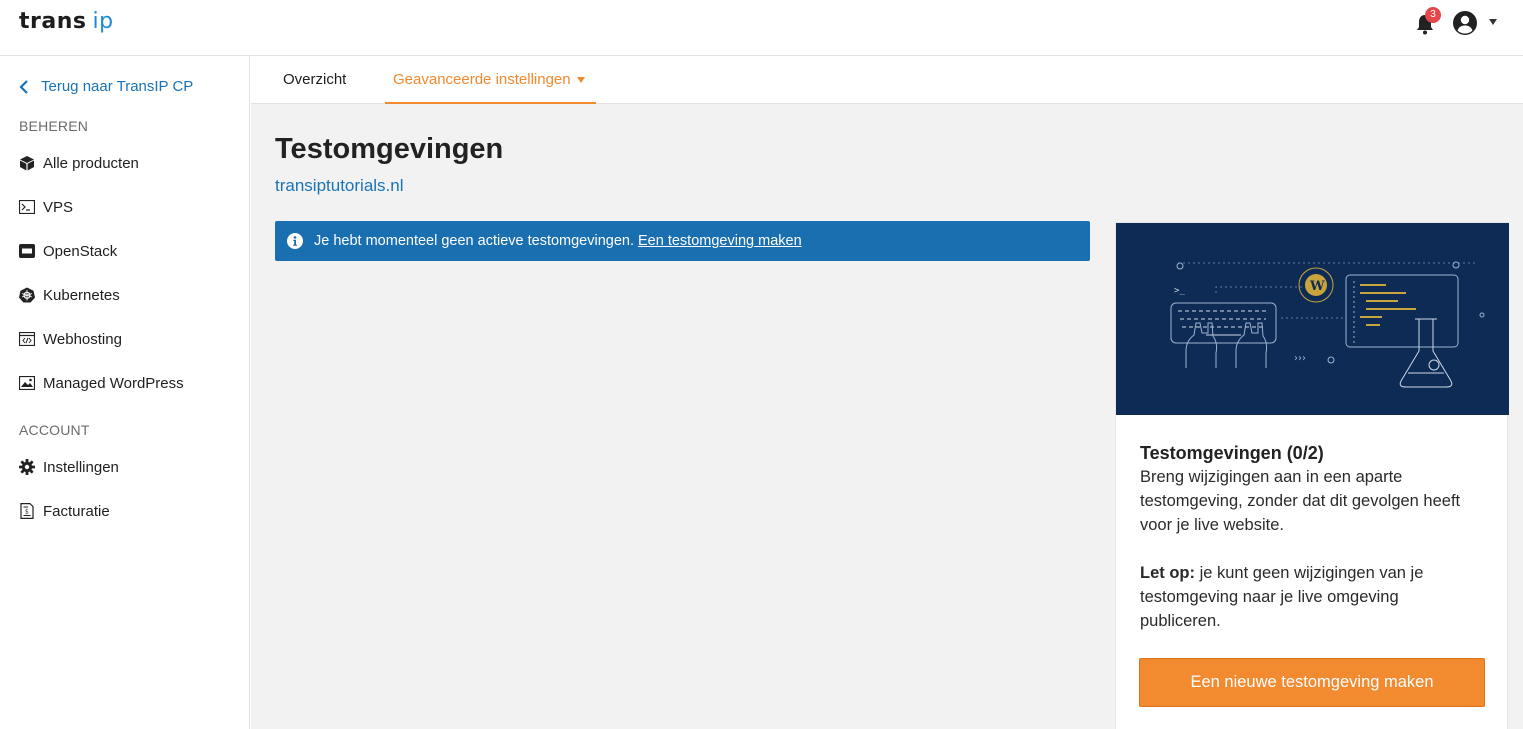 The image size is (1523, 729). What do you see at coordinates (389, 149) in the screenshot?
I see `page-title: Testomgevingen` at bounding box center [389, 149].